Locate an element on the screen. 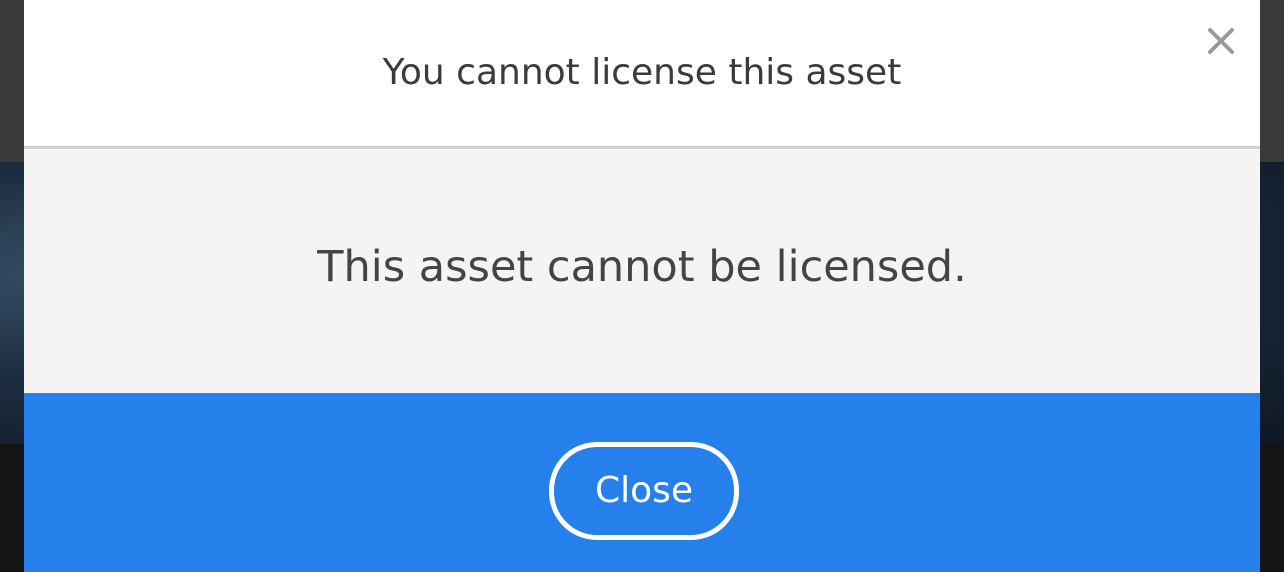 The image size is (1284, 572). dialog-title: You cannot license this asset is located at coordinates (642, 72).